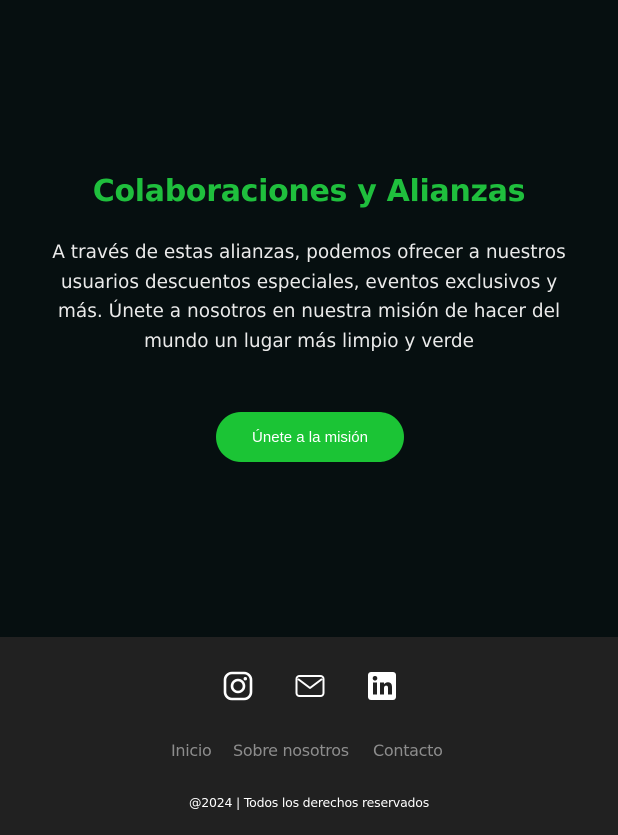 Image resolution: width=618 pixels, height=835 pixels. I want to click on footer-link-sobre-nosotros: Sobre nosotros, so click(291, 750).